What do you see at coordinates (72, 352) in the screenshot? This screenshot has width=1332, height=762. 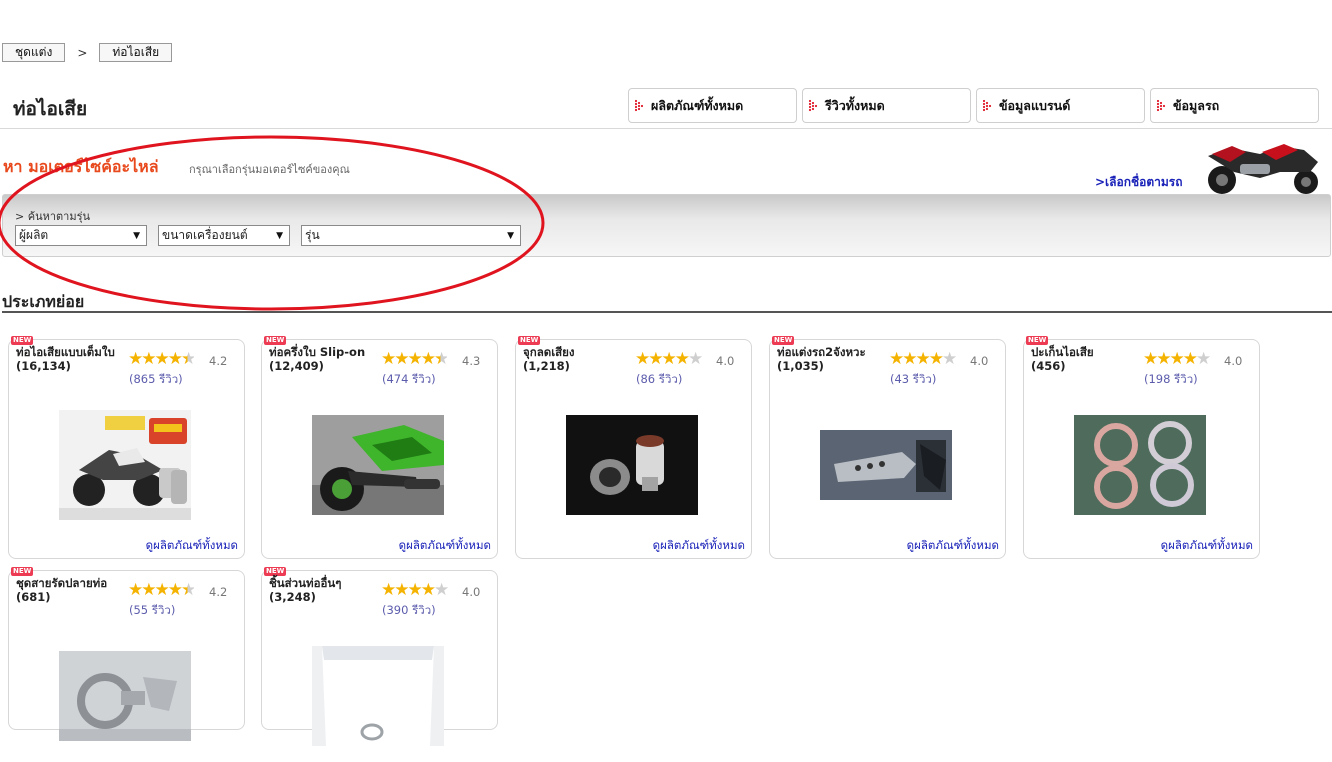 I see `category-name: ท่อไอเสียแบบเต็มใบ` at bounding box center [72, 352].